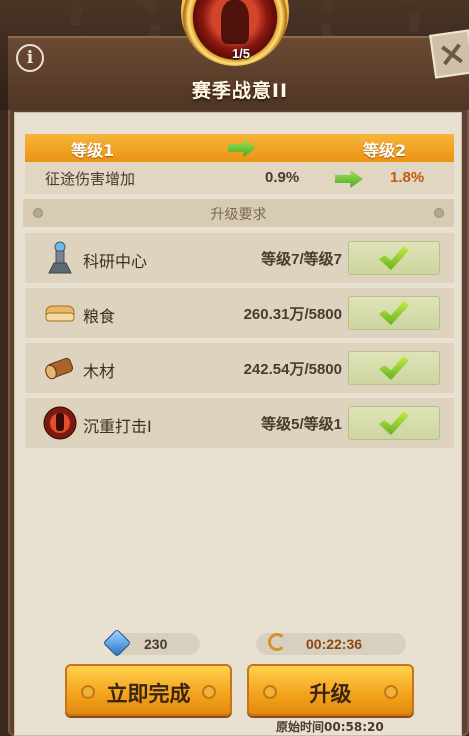 Image resolution: width=469 pixels, height=736 pixels. What do you see at coordinates (60, 423) in the screenshot?
I see `heavy-strike-icon` at bounding box center [60, 423].